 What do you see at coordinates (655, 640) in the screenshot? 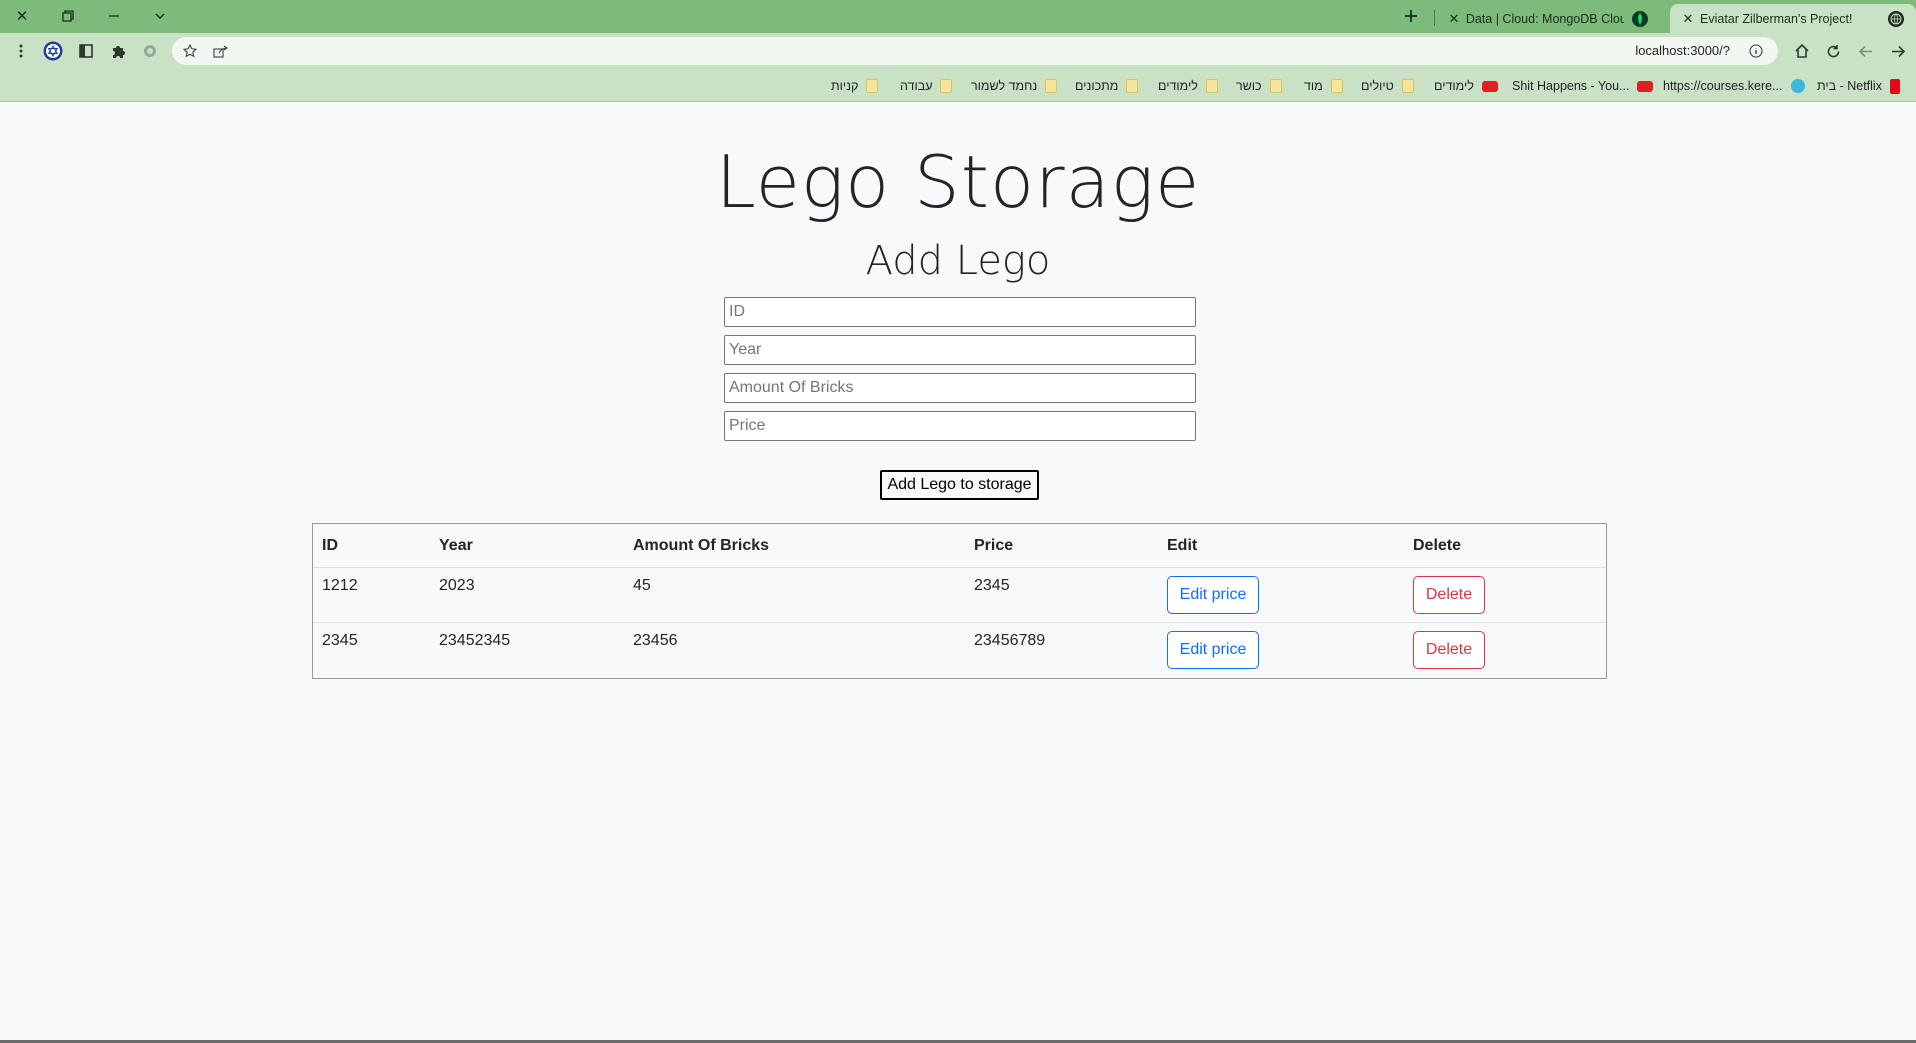
I see `cell-bricks: 23456` at bounding box center [655, 640].